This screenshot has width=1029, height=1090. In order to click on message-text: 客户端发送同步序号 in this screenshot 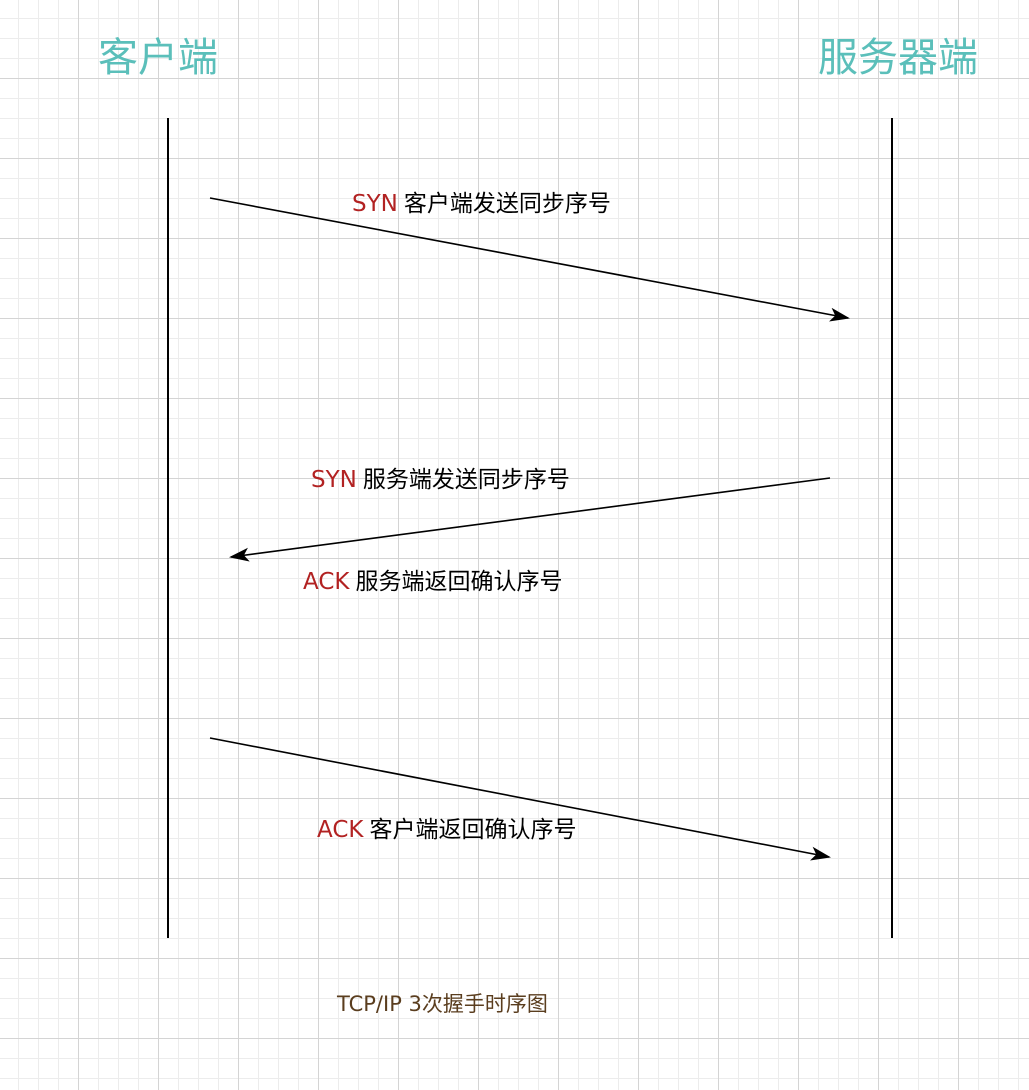, I will do `click(507, 204)`.